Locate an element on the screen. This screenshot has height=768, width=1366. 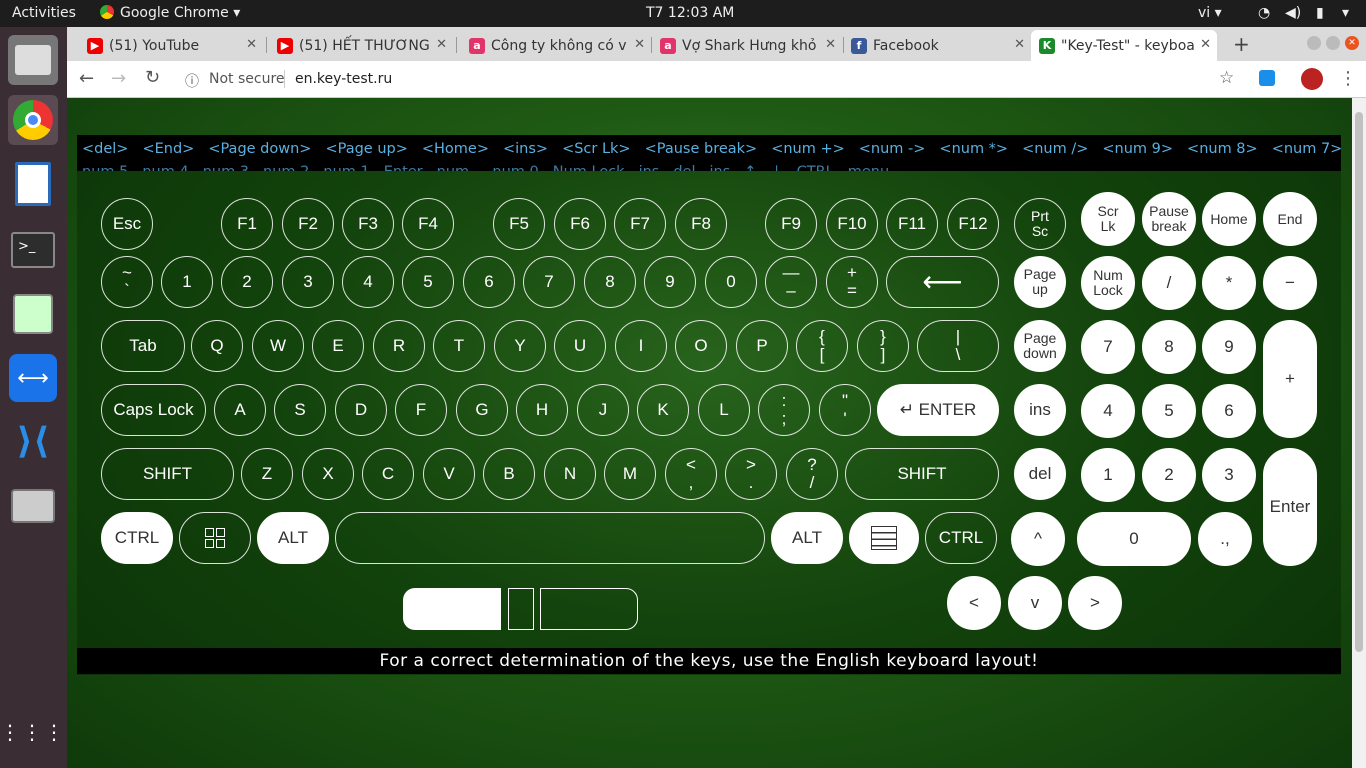
key-kp3: 3 is located at coordinates (1229, 475).